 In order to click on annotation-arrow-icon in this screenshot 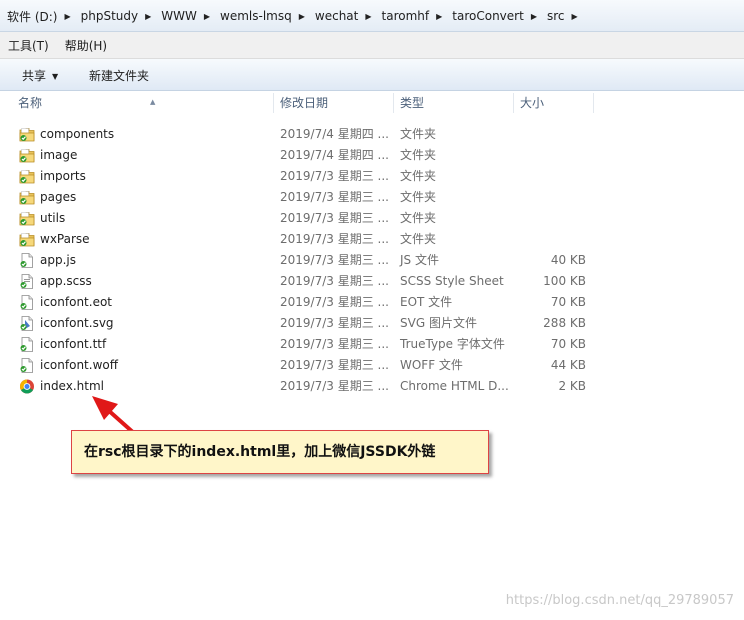, I will do `click(114, 416)`.